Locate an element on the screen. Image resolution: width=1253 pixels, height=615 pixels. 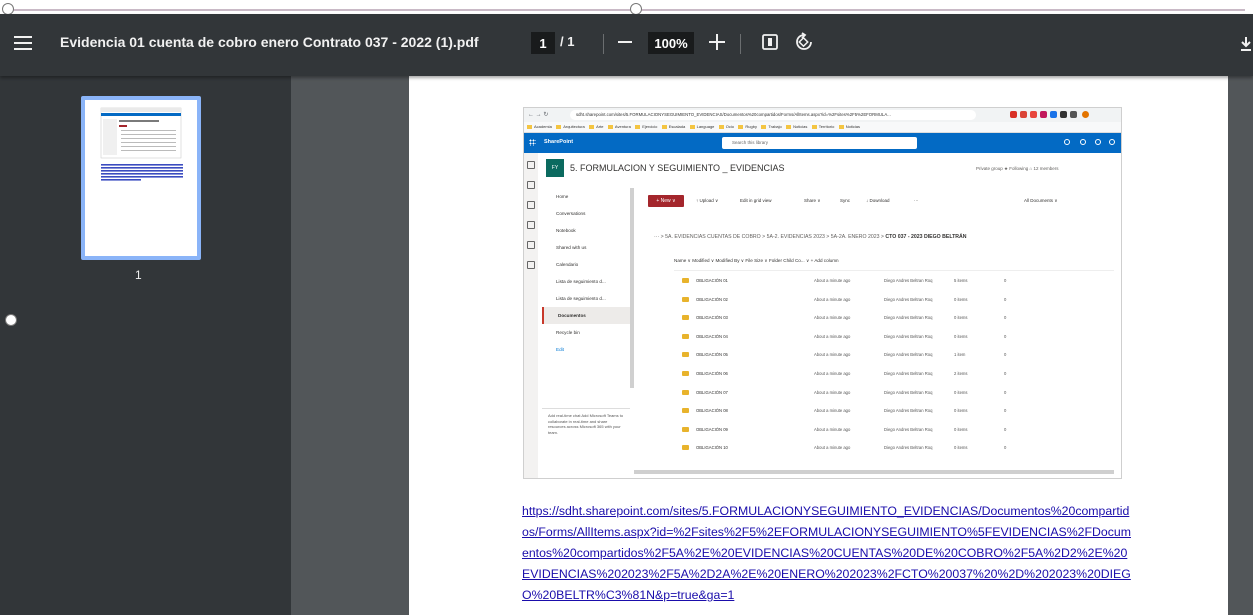
bookmark: Trabajo is located at coordinates (771, 127).